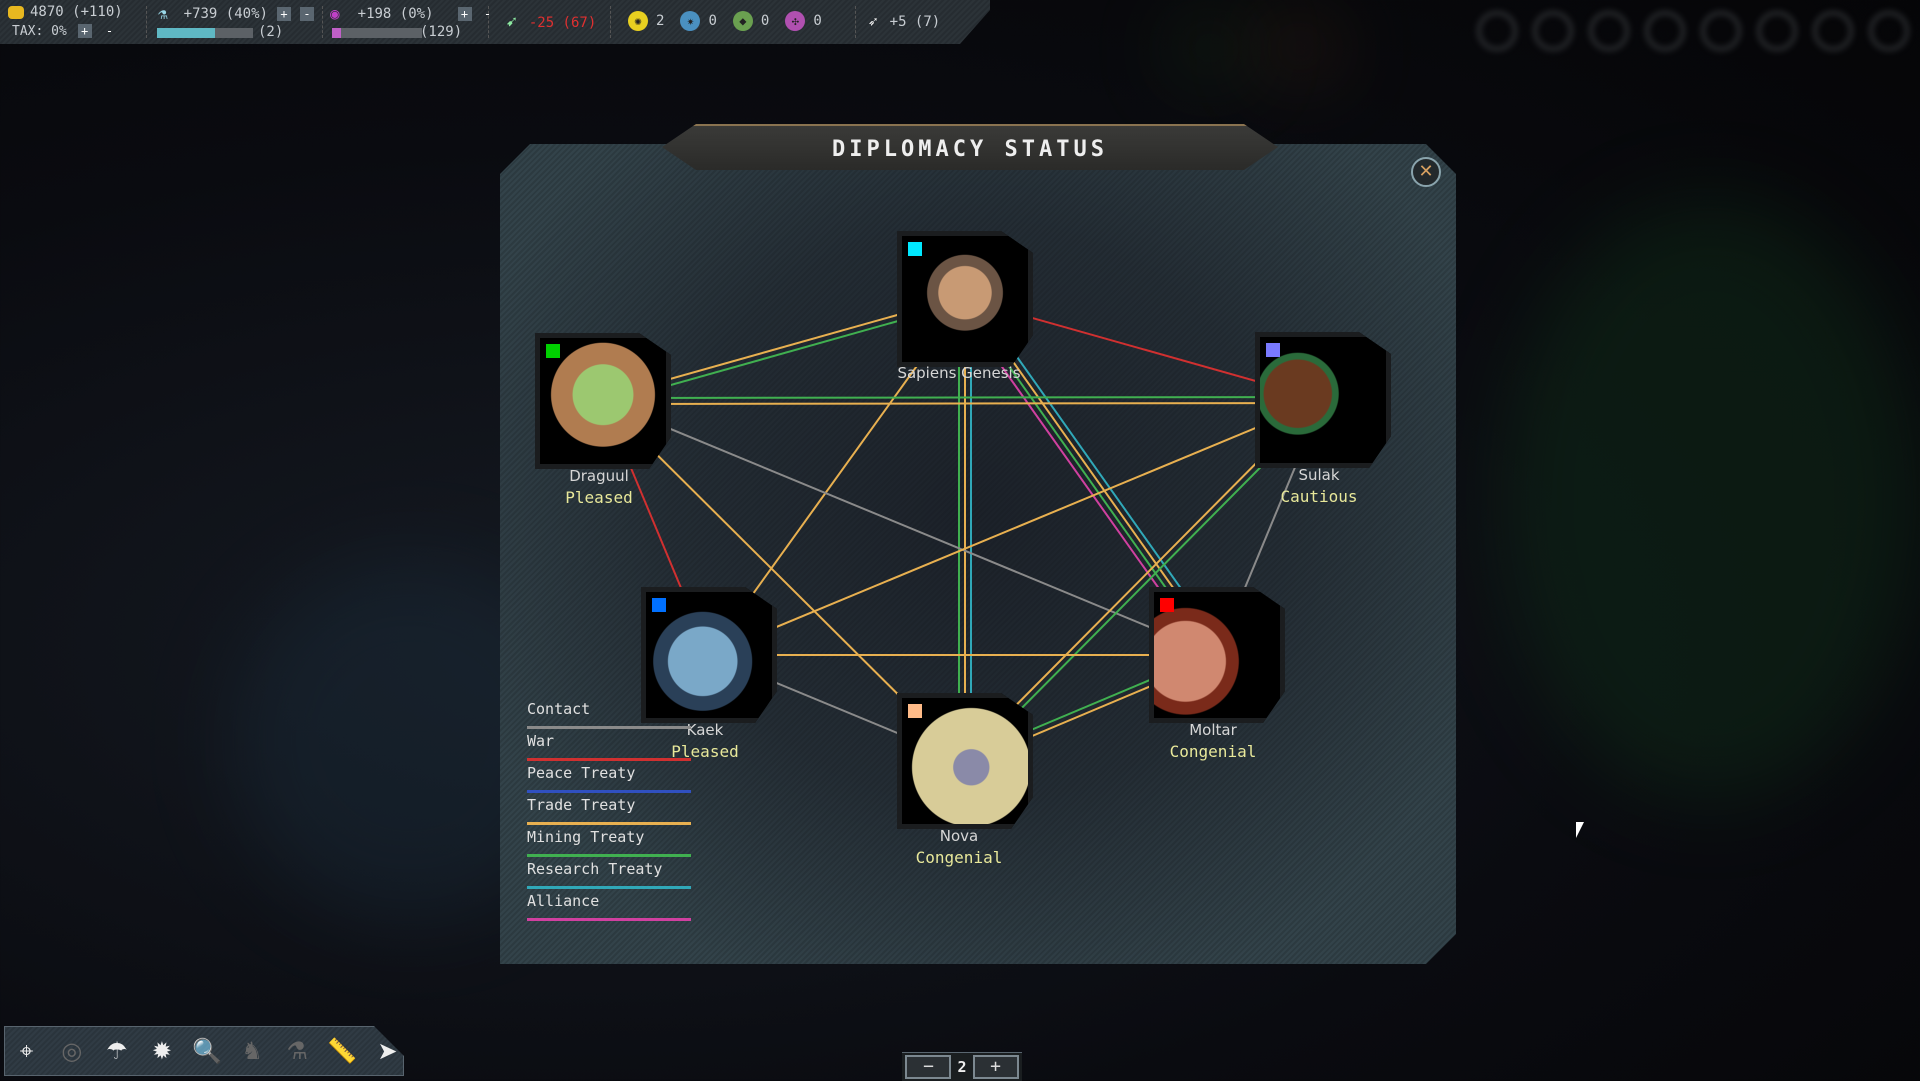 The image size is (1920, 1081). Describe the element at coordinates (1319, 496) in the screenshot. I see `empire-attitude: Cautious` at that location.